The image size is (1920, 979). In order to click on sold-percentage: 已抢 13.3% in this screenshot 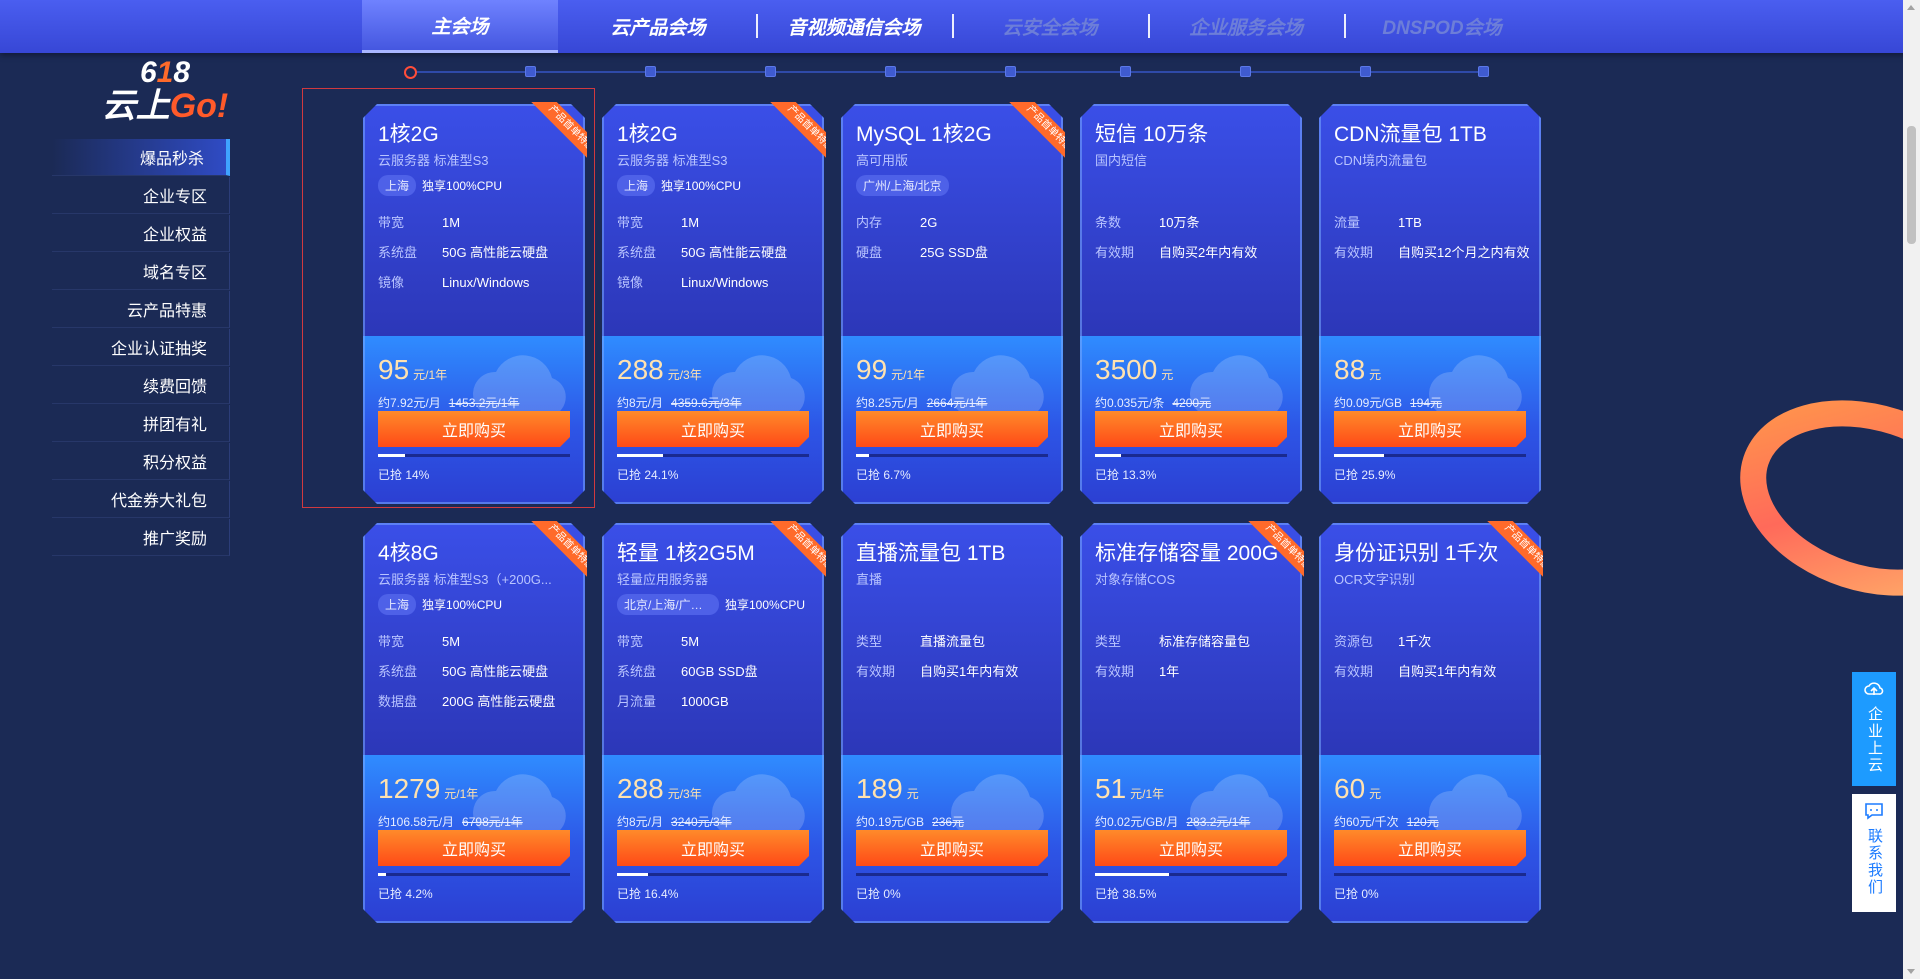, I will do `click(1126, 475)`.